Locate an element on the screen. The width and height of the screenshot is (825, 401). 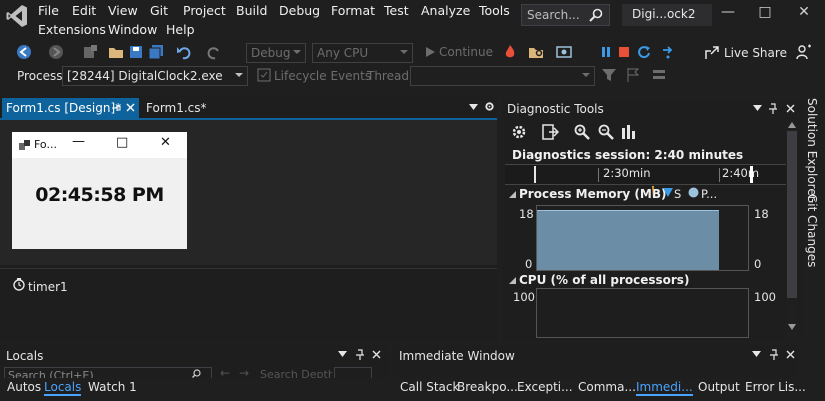
tab-call-stack: Call Stack is located at coordinates (429, 387).